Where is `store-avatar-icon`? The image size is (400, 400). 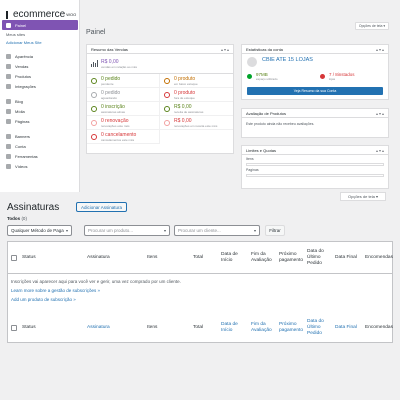 store-avatar-icon is located at coordinates (252, 62).